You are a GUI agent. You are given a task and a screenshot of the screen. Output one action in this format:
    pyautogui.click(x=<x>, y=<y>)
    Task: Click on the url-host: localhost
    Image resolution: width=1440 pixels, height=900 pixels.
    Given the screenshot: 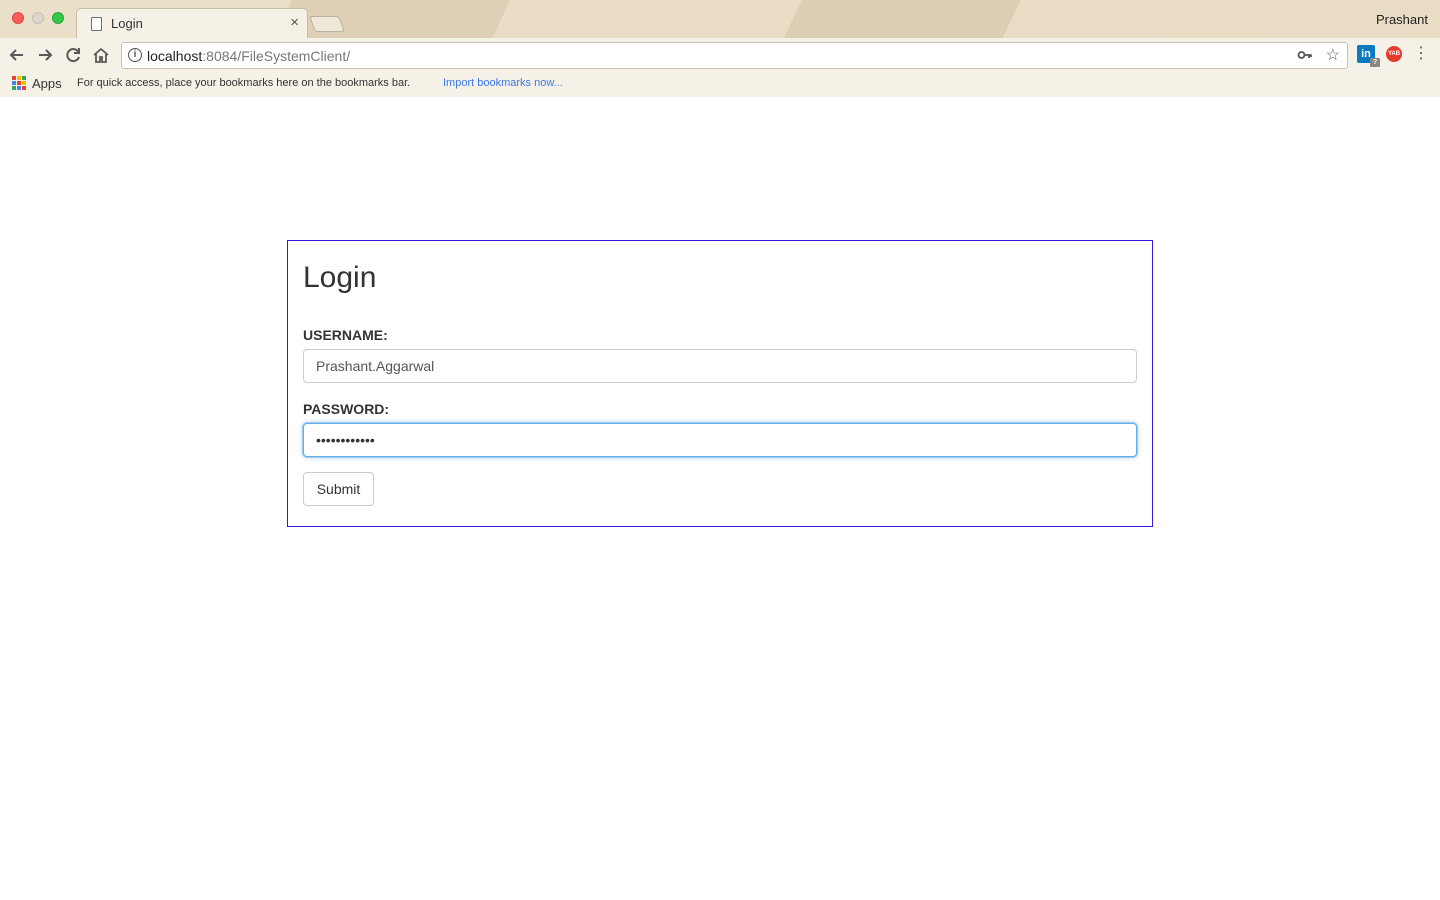 What is the action you would take?
    pyautogui.click(x=175, y=56)
    